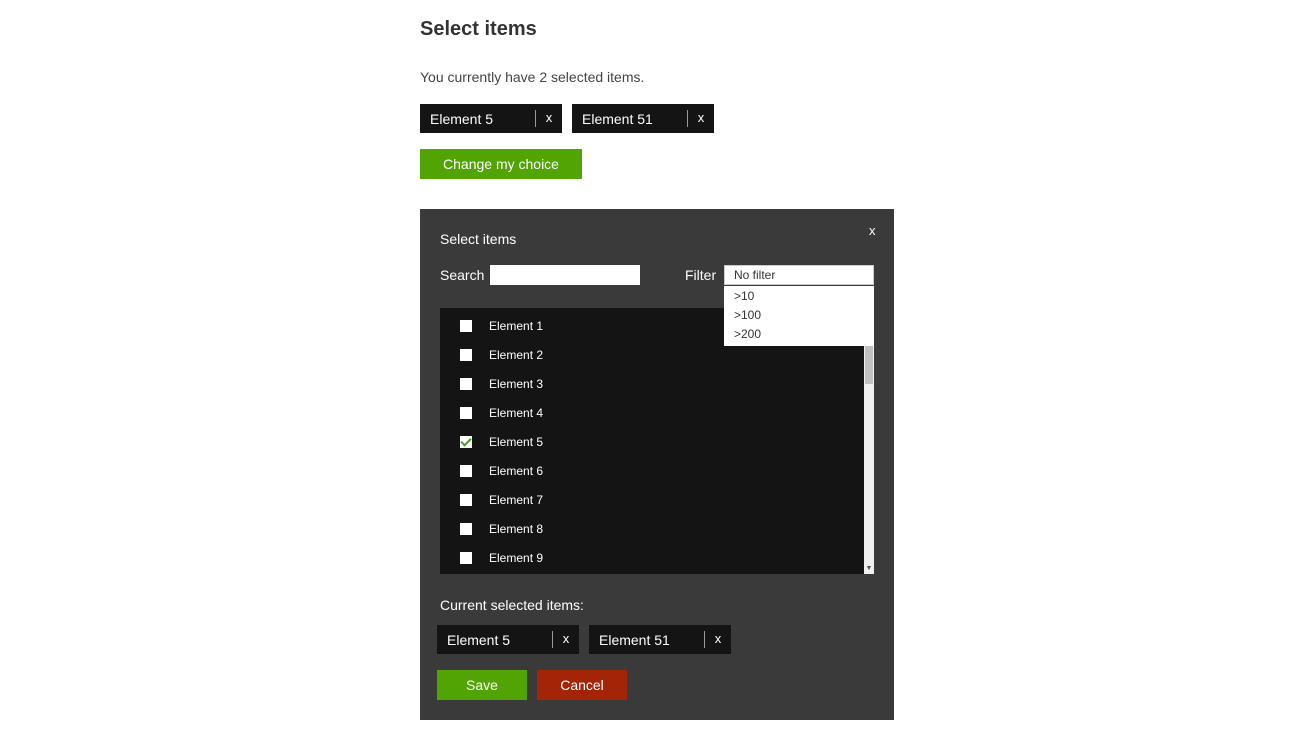 The image size is (1315, 740). What do you see at coordinates (869, 365) in the screenshot?
I see `scrollbar-thumb` at bounding box center [869, 365].